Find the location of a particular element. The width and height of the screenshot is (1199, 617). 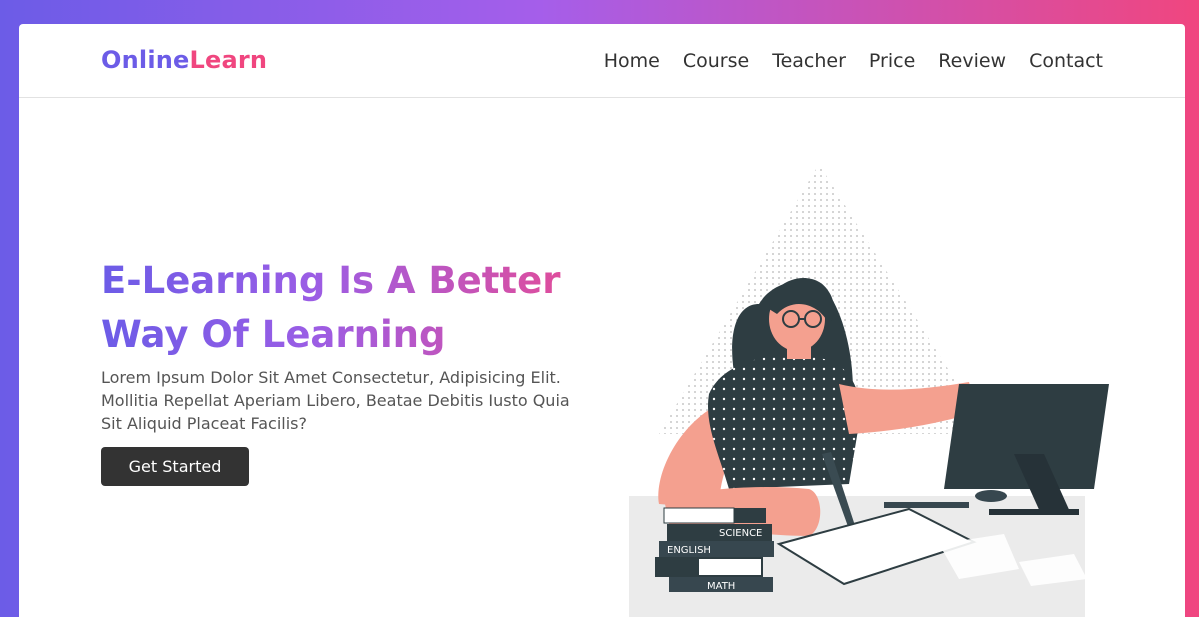

main-nav: Home Course Teacher Price Review Contact is located at coordinates (853, 61).